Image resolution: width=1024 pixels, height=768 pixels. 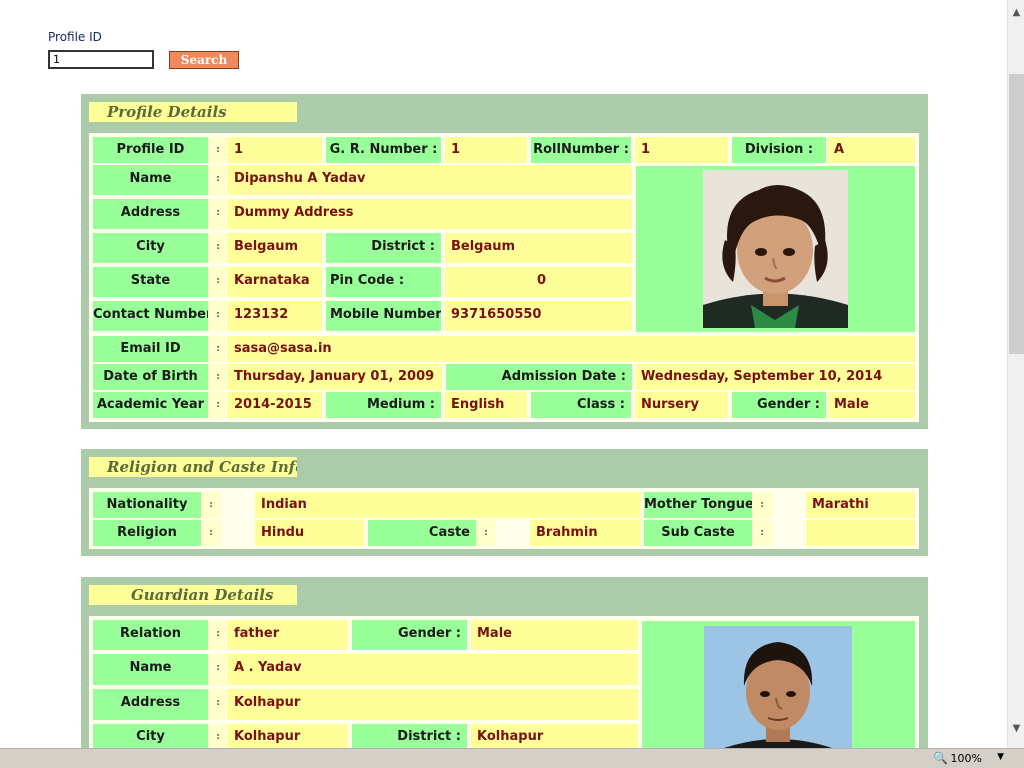 What do you see at coordinates (581, 150) in the screenshot?
I see `label-roll-number: RollNumber :` at bounding box center [581, 150].